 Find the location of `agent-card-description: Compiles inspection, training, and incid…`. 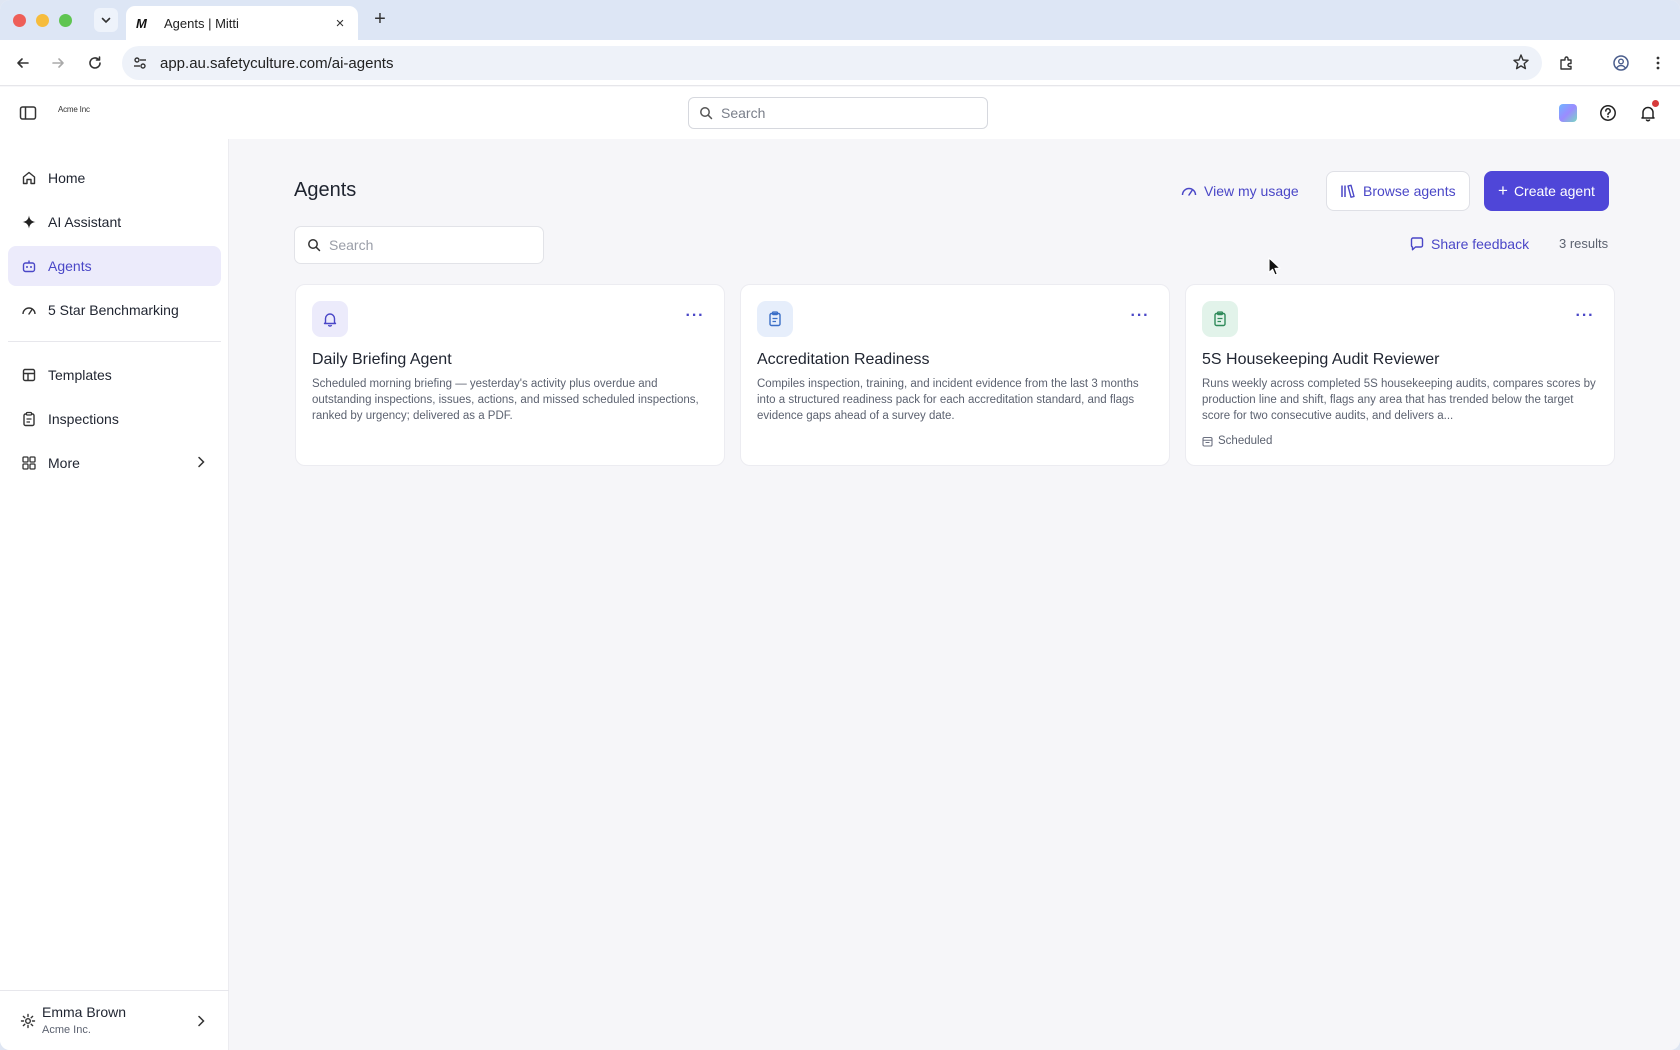

agent-card-description: Compiles inspection, training, and incid… is located at coordinates (948, 400).